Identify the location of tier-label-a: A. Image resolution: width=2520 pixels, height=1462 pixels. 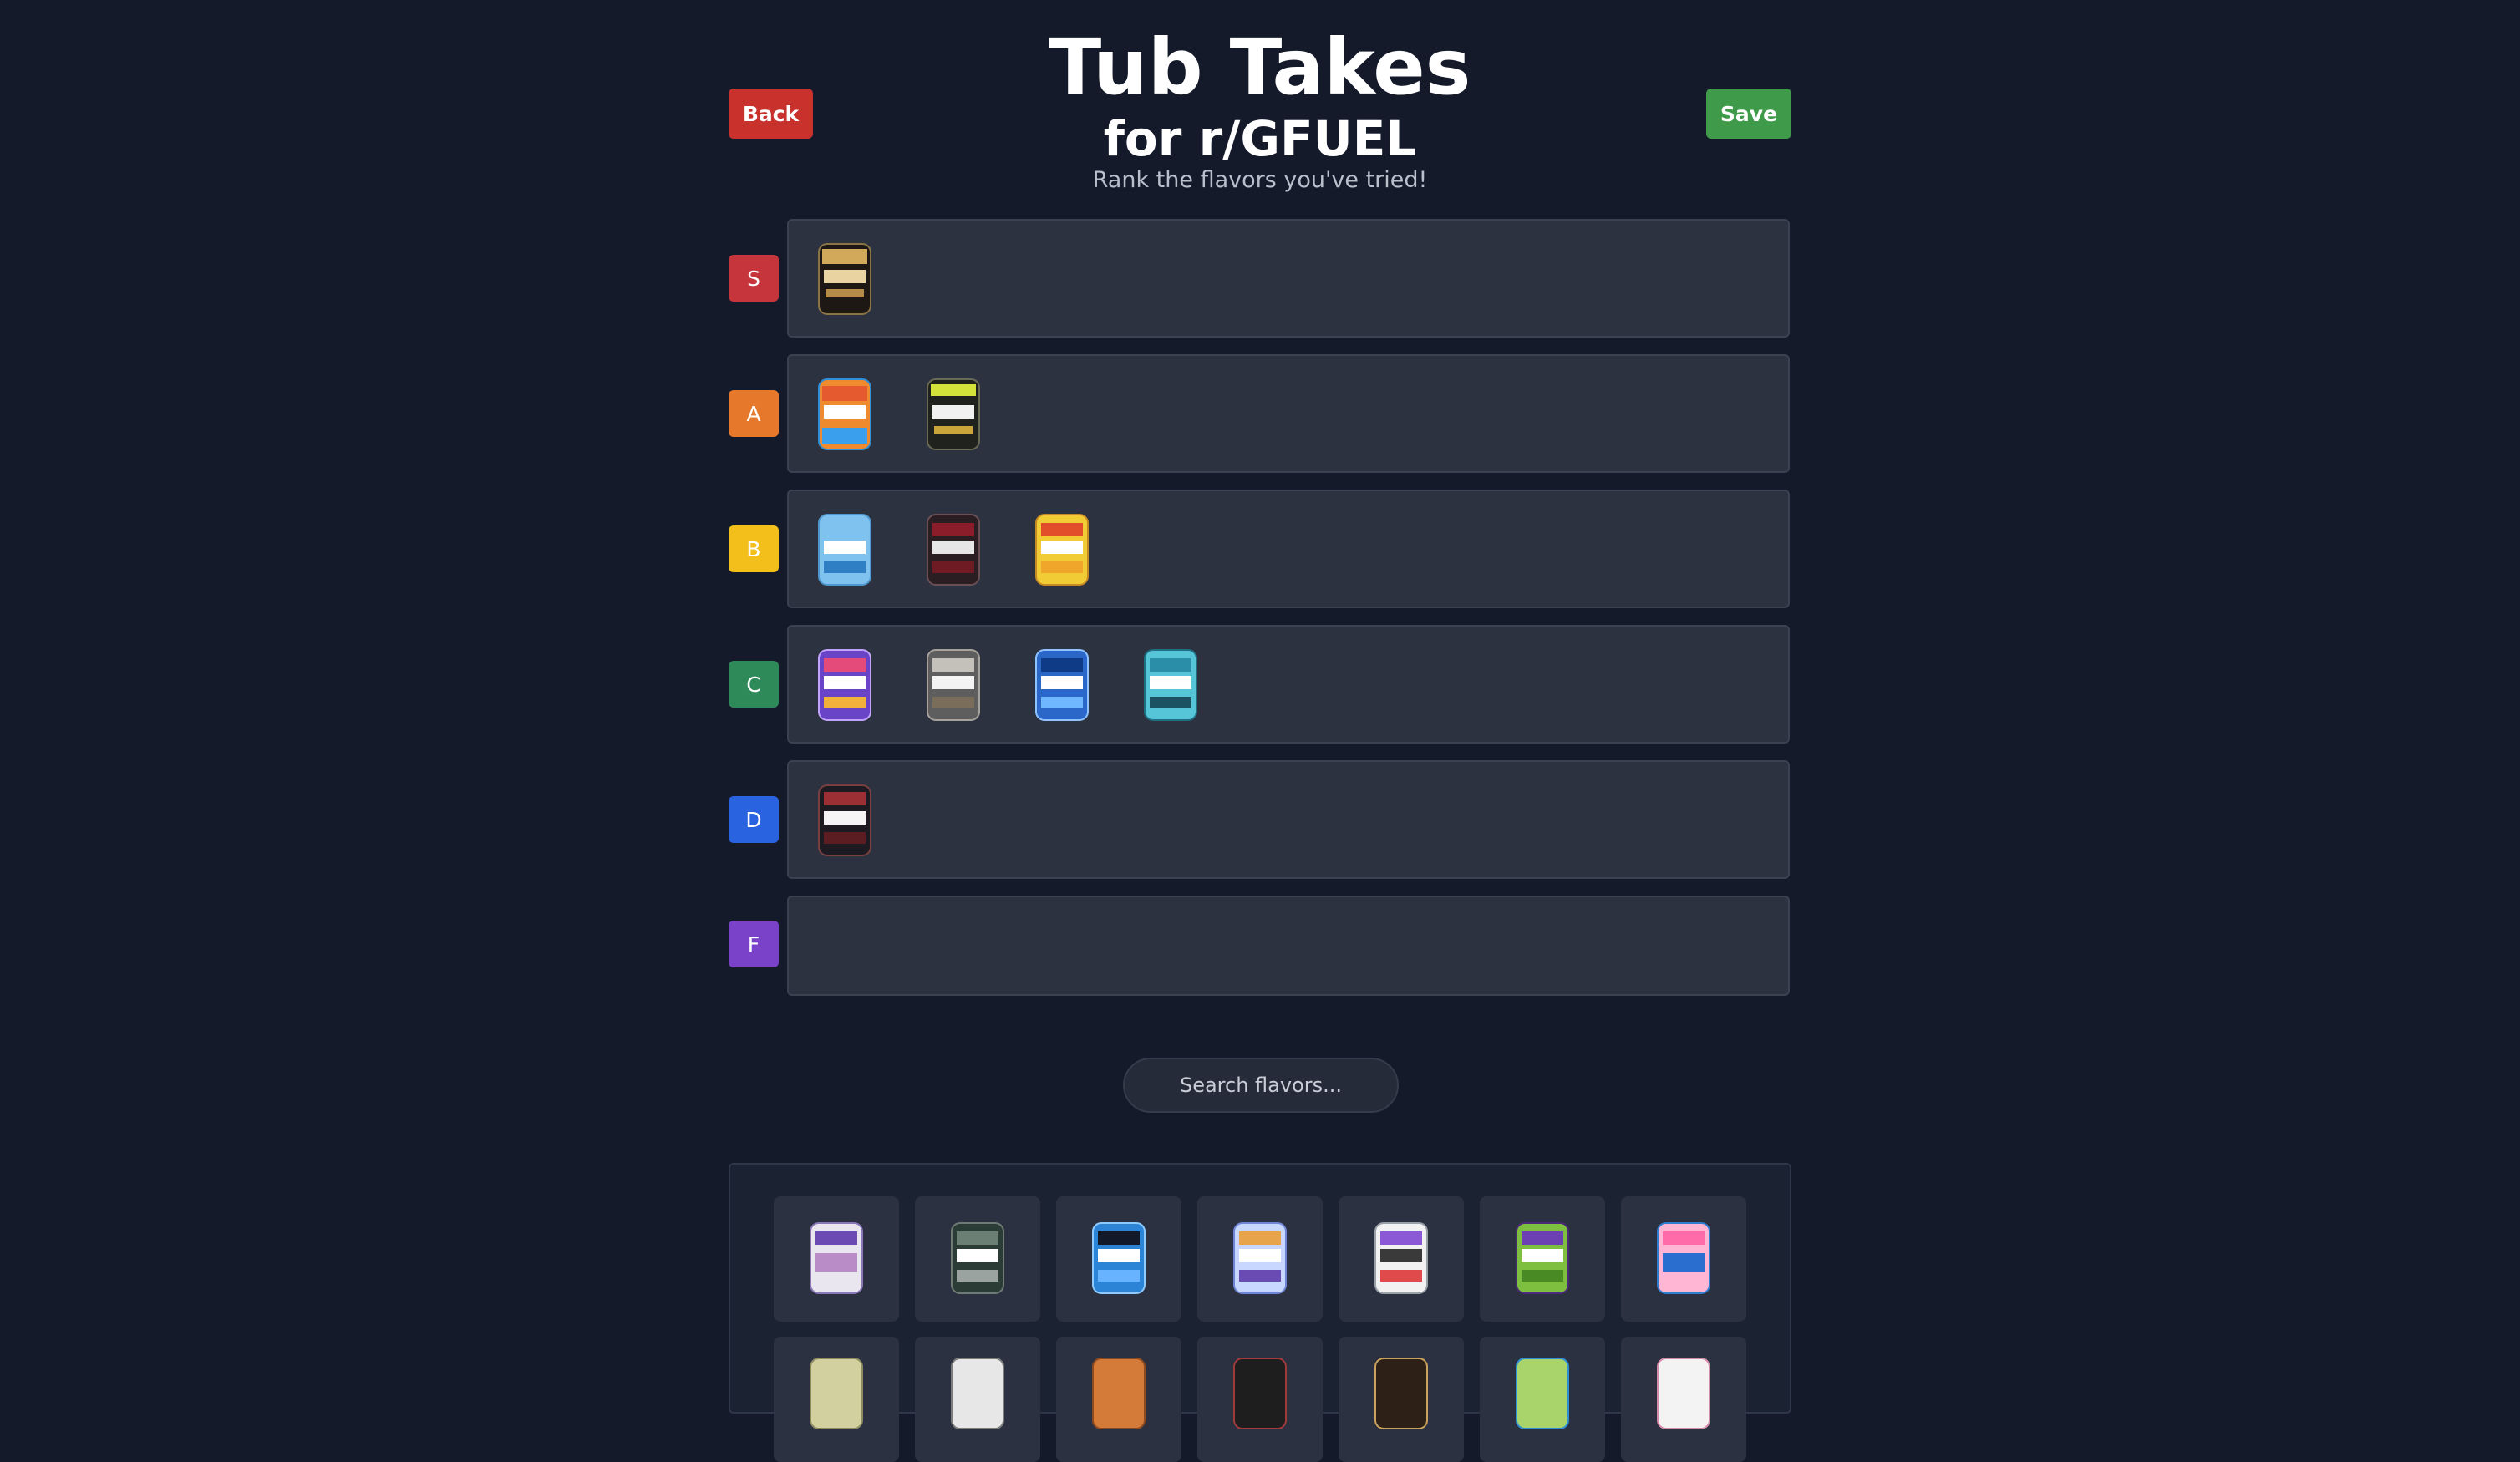
(754, 413).